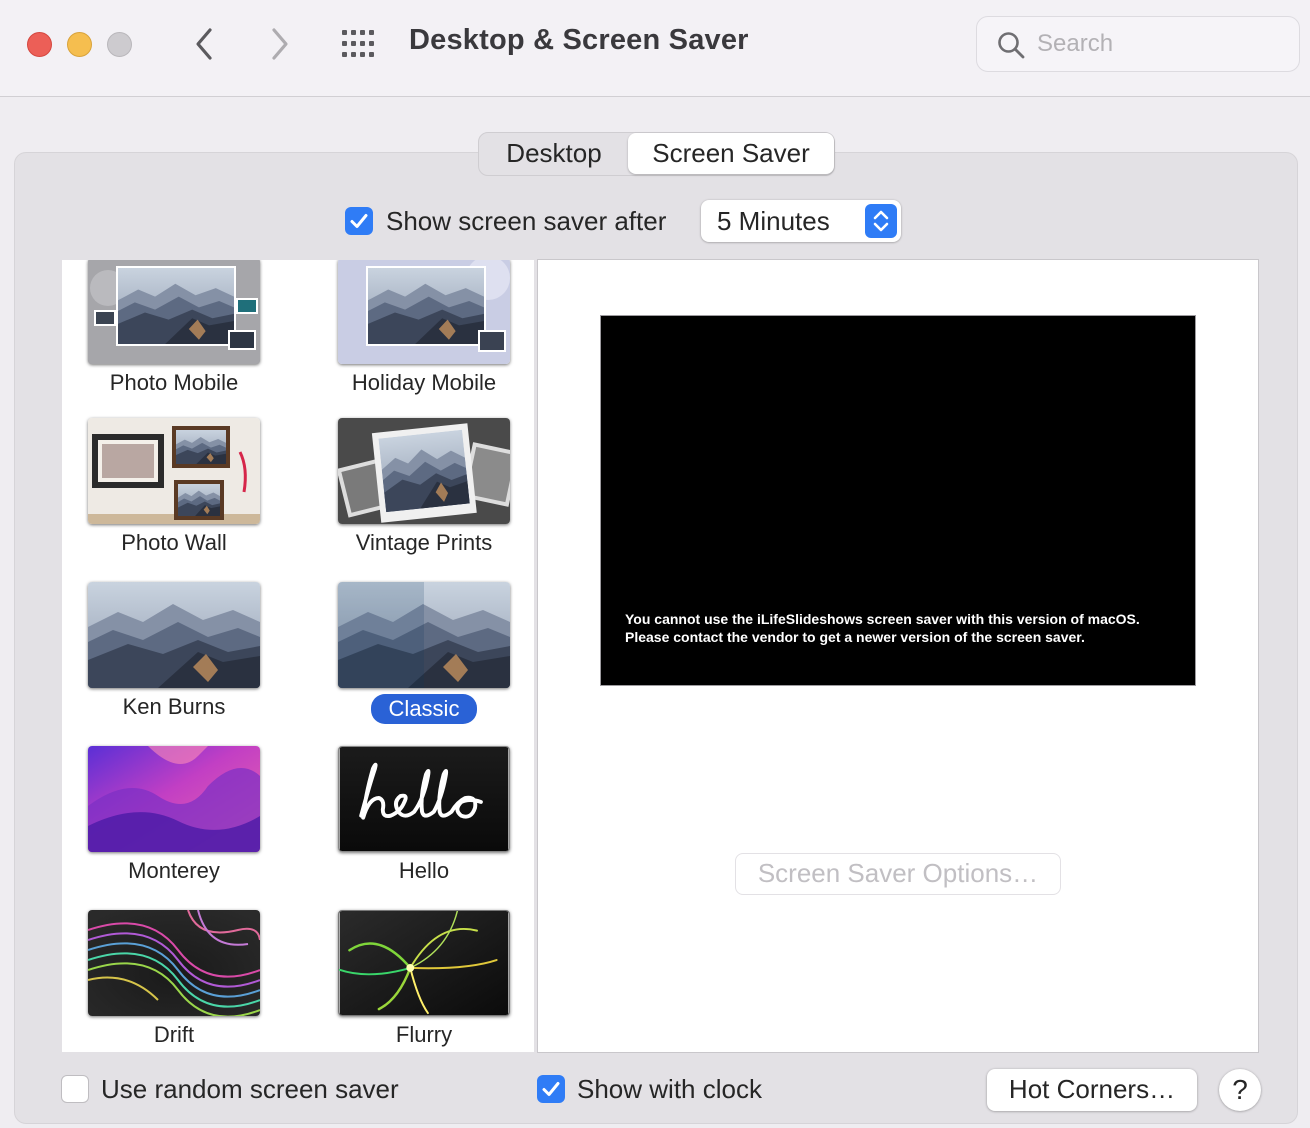 The width and height of the screenshot is (1310, 1128). Describe the element at coordinates (174, 963) in the screenshot. I see `drift-thumbnail` at that location.